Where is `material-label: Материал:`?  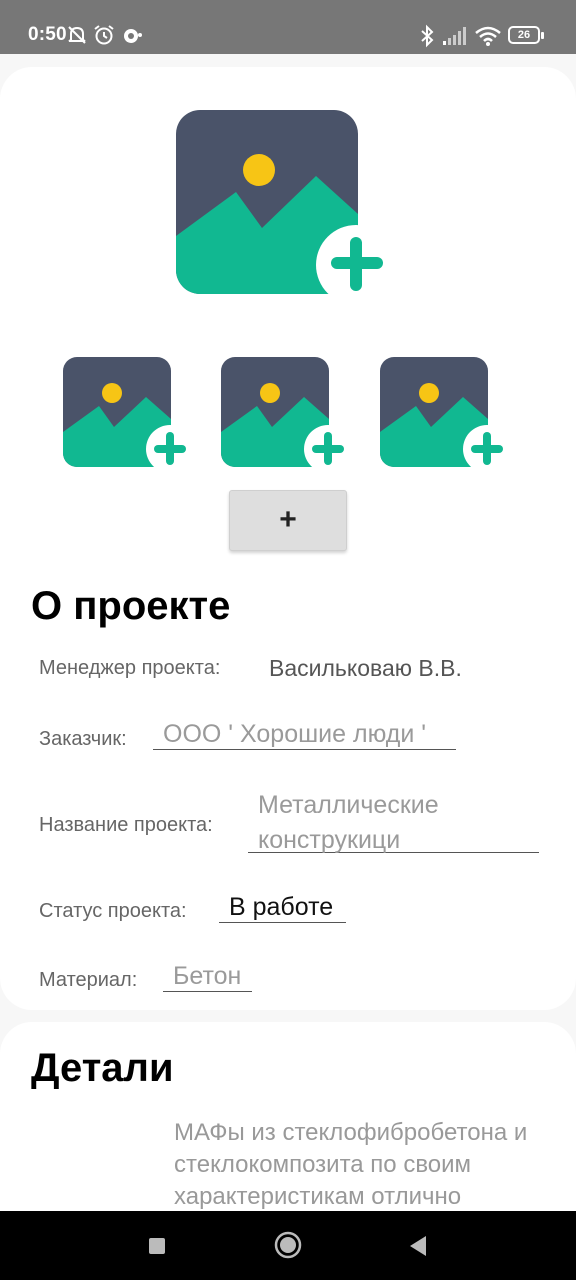
material-label: Материал: is located at coordinates (88, 980).